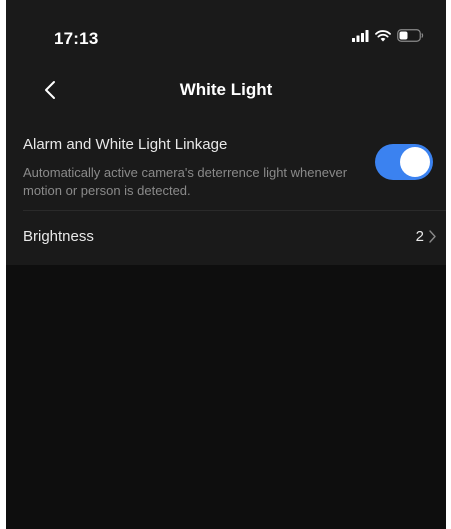 Image resolution: width=451 pixels, height=529 pixels. I want to click on status-icons, so click(388, 38).